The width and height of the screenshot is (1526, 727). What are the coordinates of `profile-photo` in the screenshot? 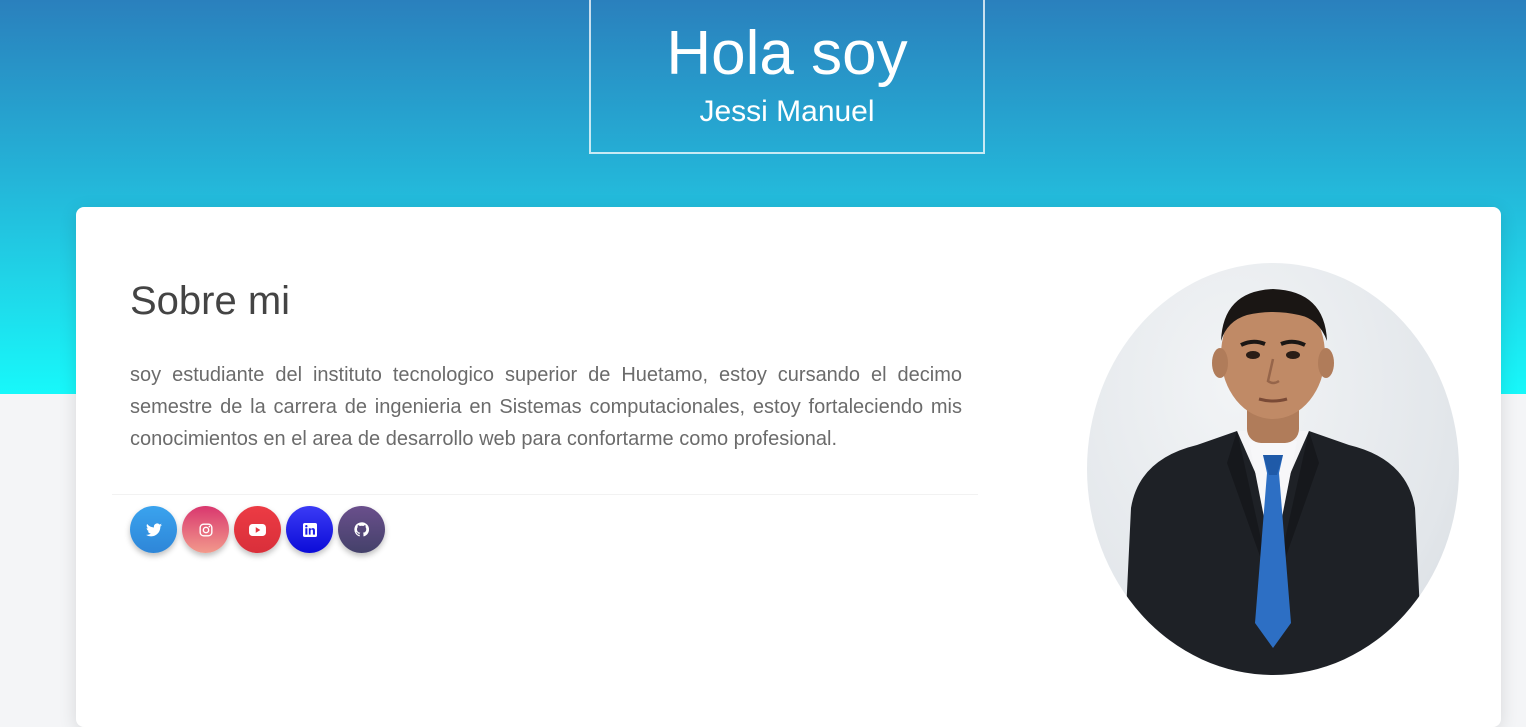 It's located at (1273, 469).